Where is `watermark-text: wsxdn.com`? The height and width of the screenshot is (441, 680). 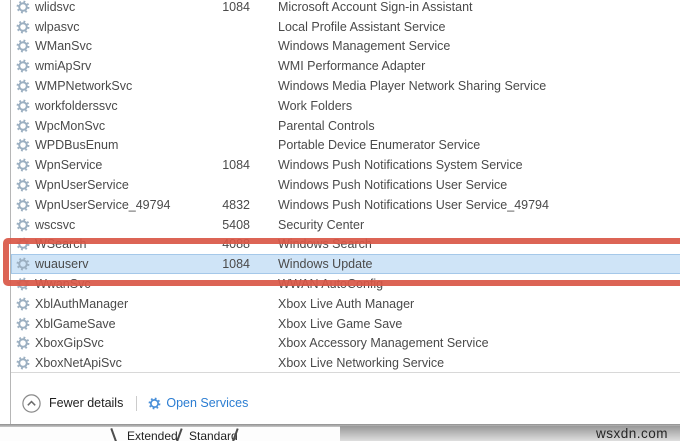 watermark-text: wsxdn.com is located at coordinates (631, 433).